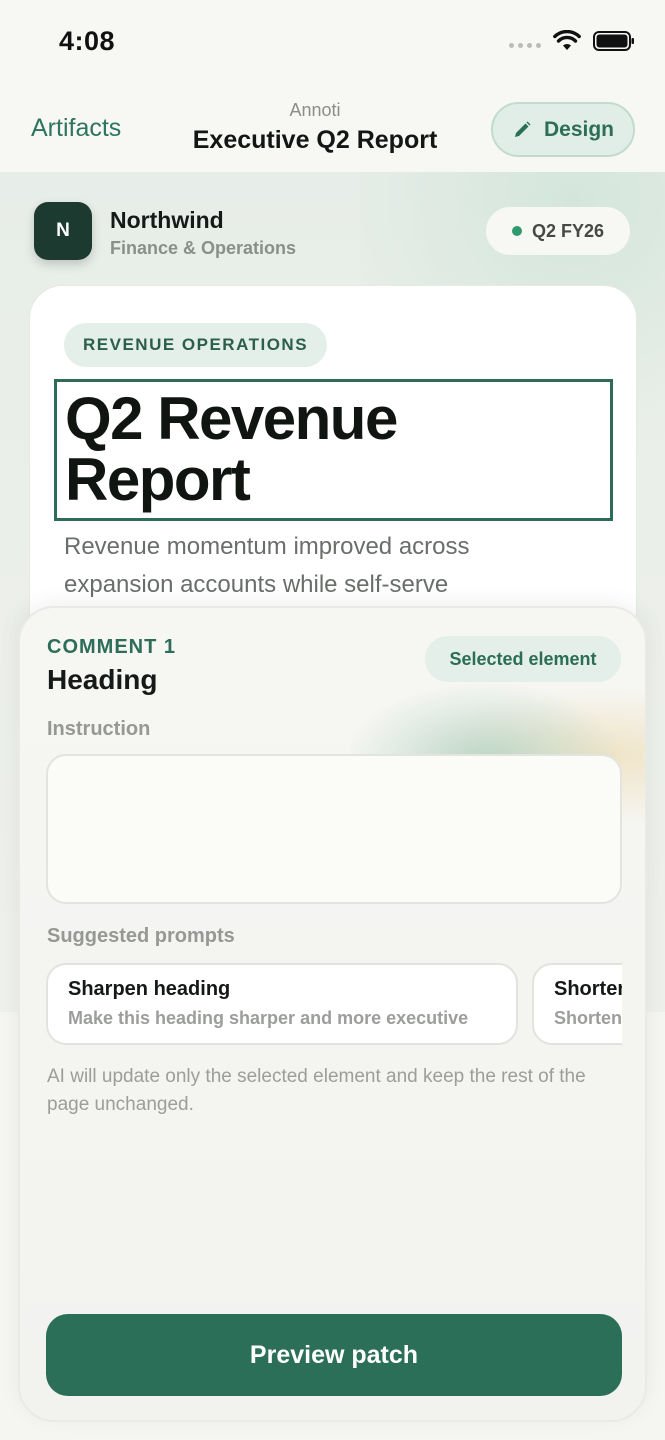 The width and height of the screenshot is (665, 1440). I want to click on status-dot-icon, so click(516, 231).